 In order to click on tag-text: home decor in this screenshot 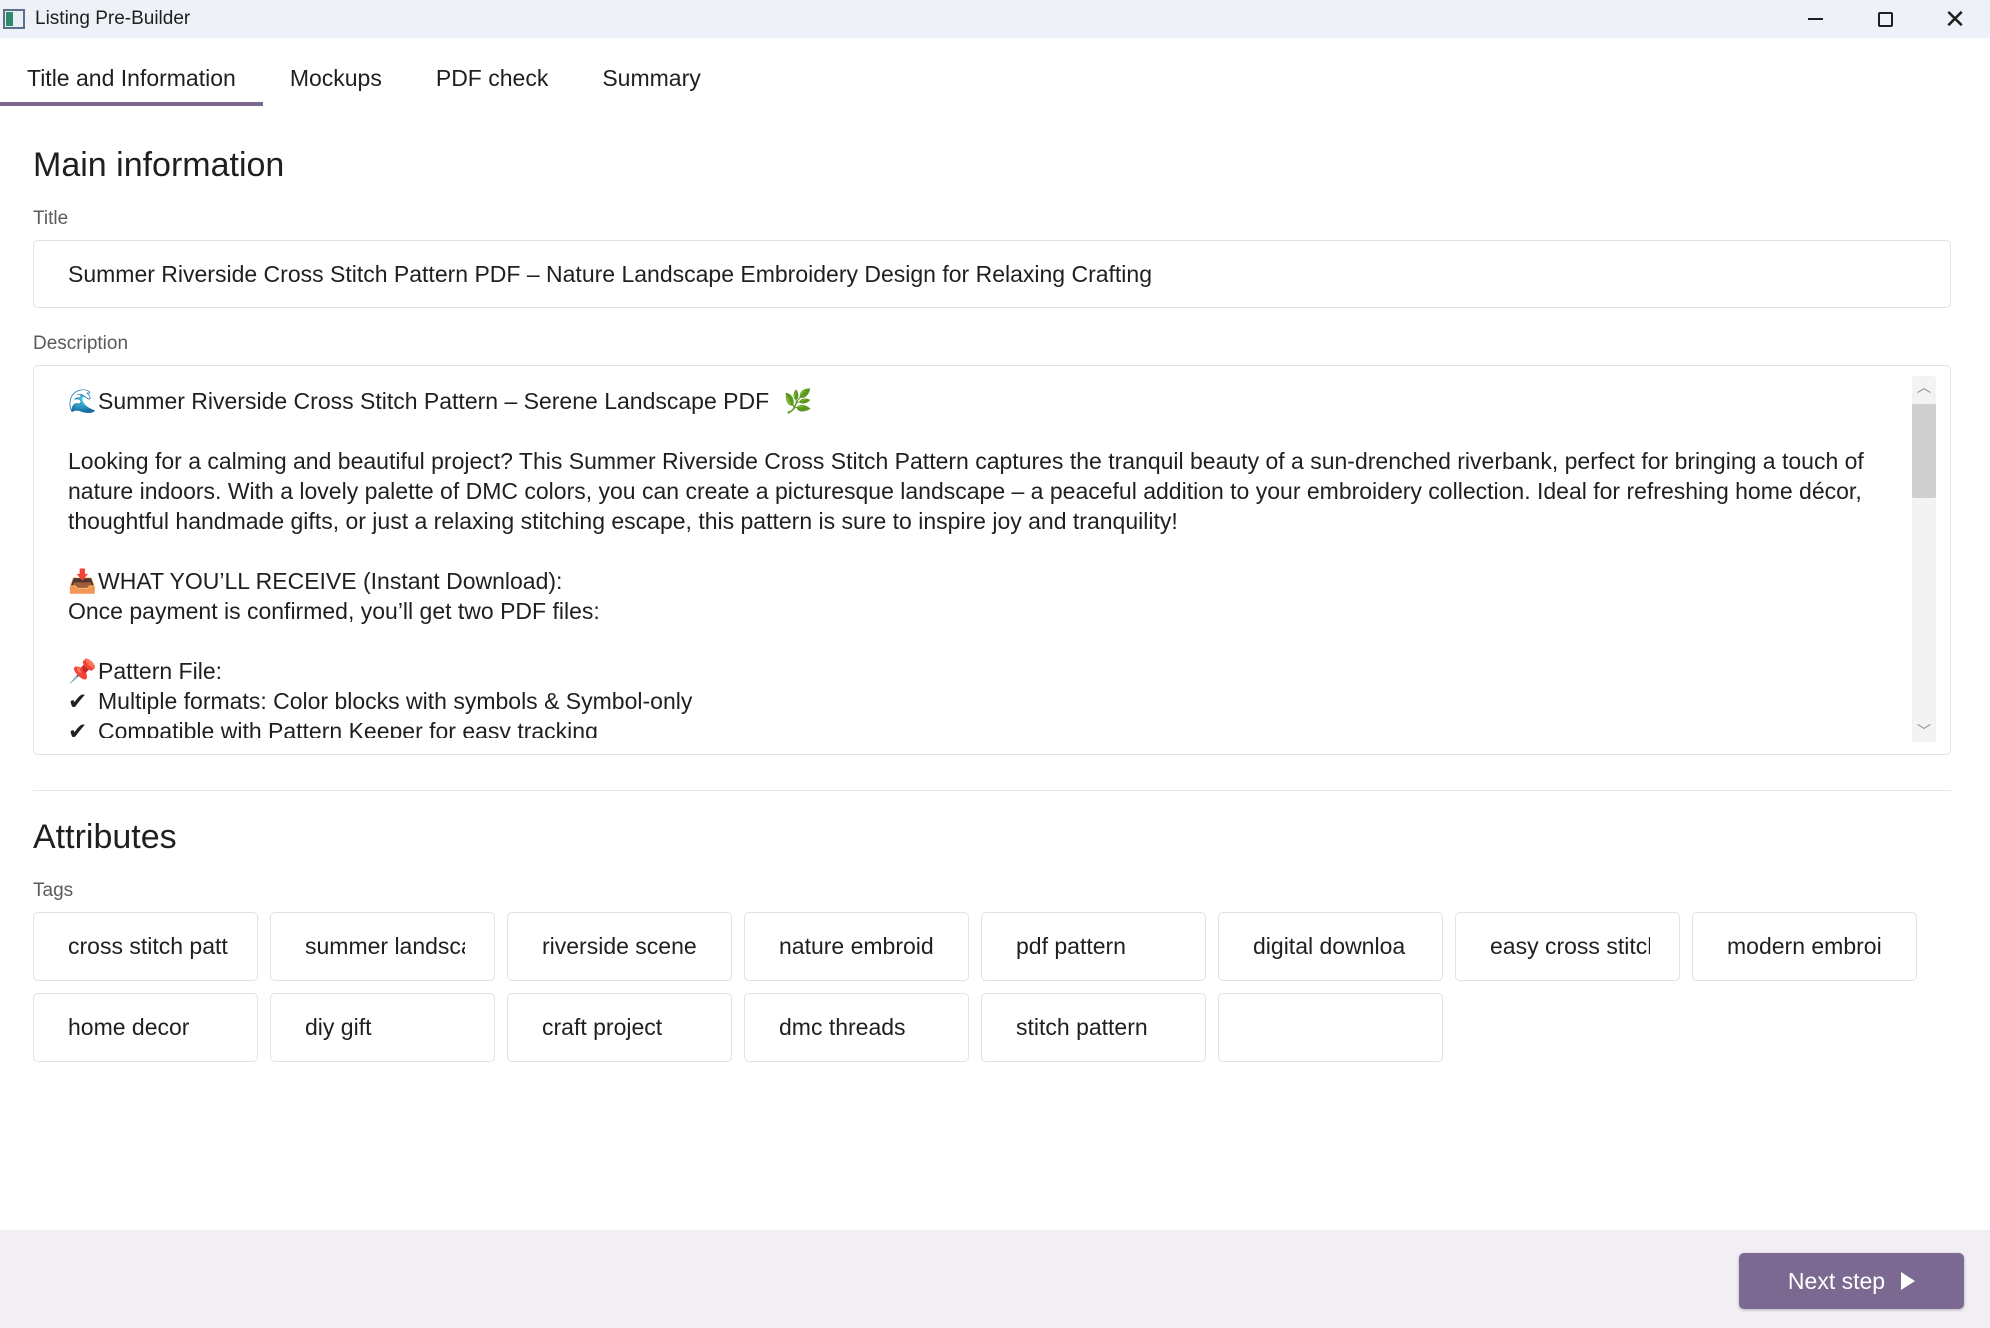, I will do `click(129, 1027)`.